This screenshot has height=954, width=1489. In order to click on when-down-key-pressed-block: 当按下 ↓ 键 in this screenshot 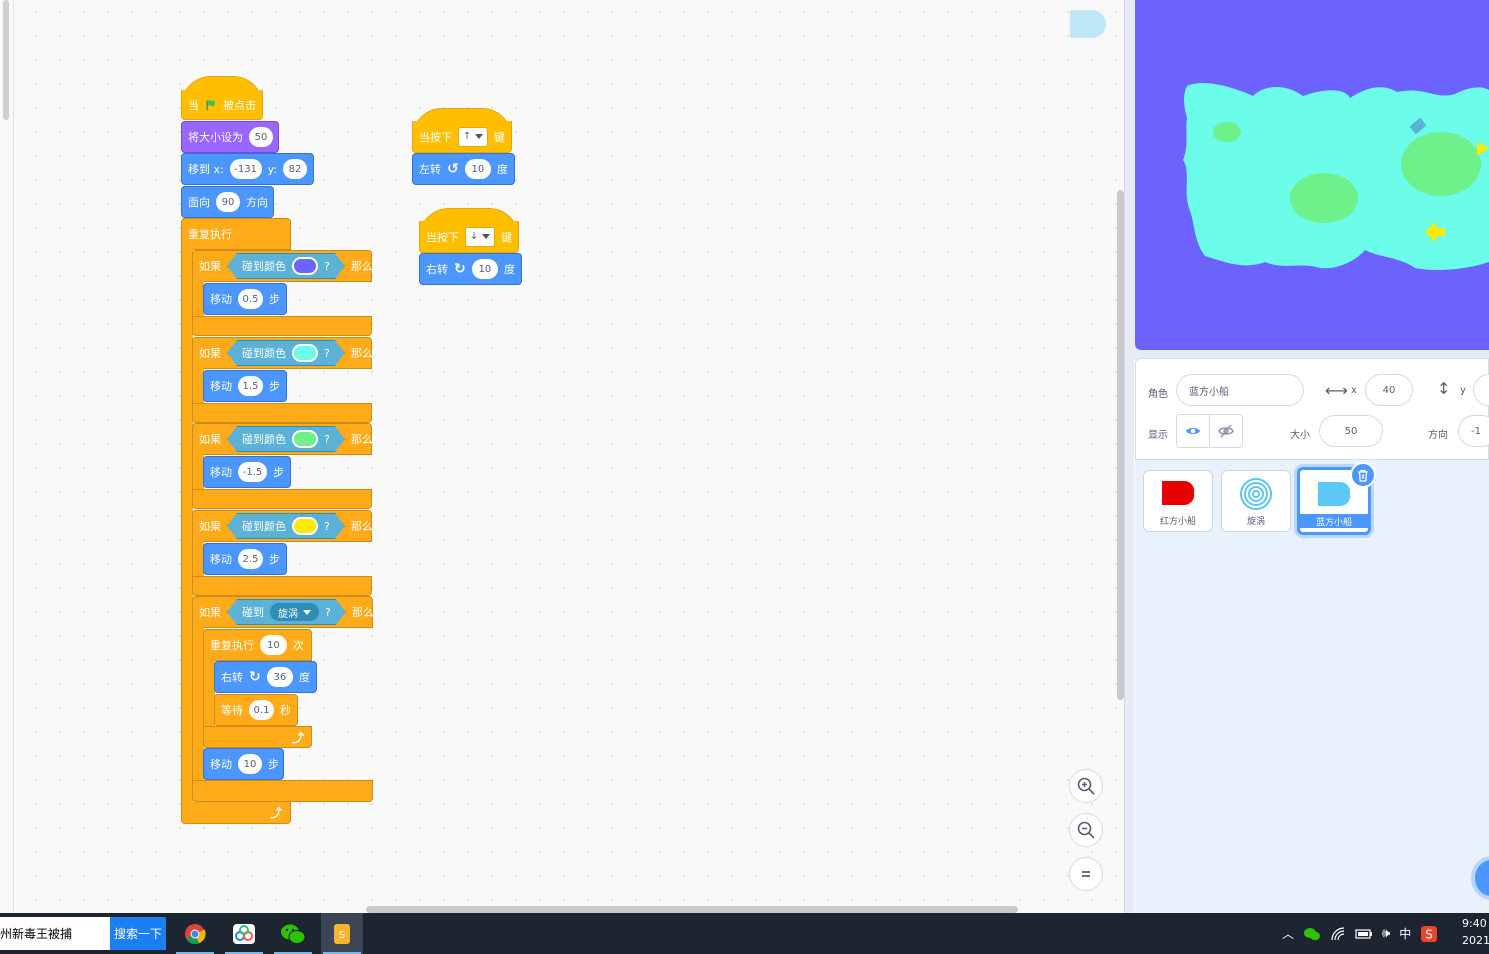, I will do `click(469, 237)`.